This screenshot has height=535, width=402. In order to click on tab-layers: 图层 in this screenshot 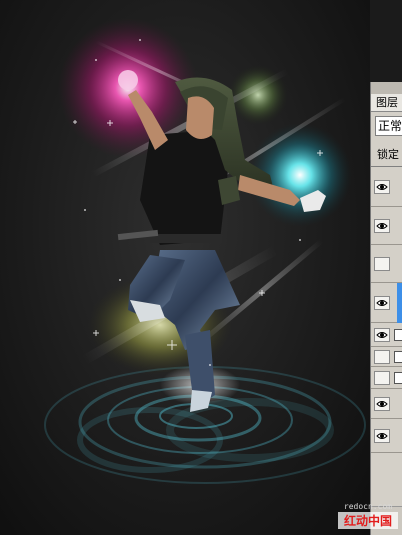, I will do `click(386, 103)`.